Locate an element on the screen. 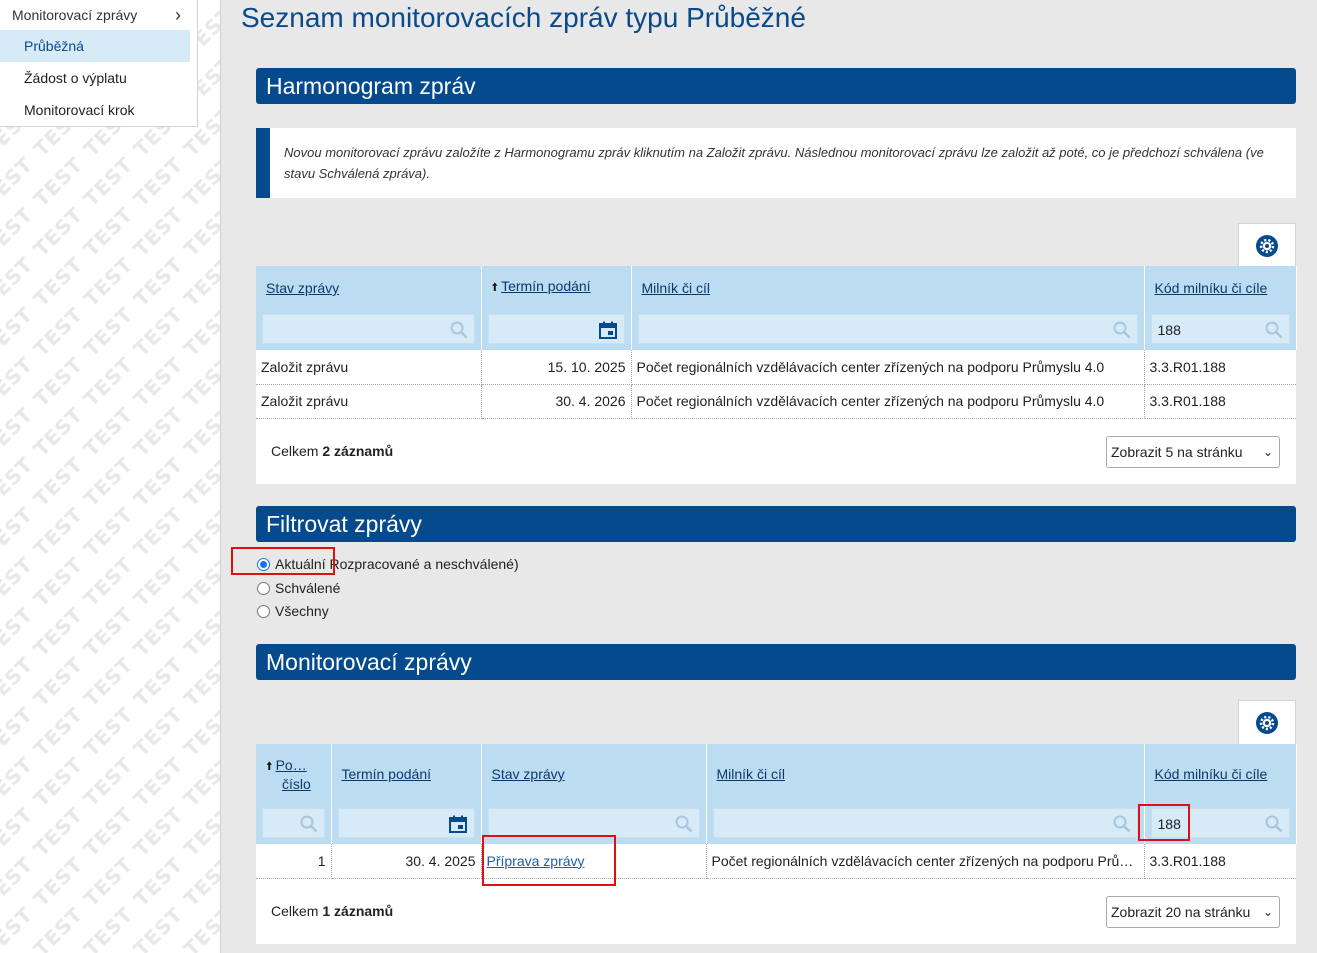 The height and width of the screenshot is (953, 1317). monitorovaci-settings-button is located at coordinates (1267, 722).